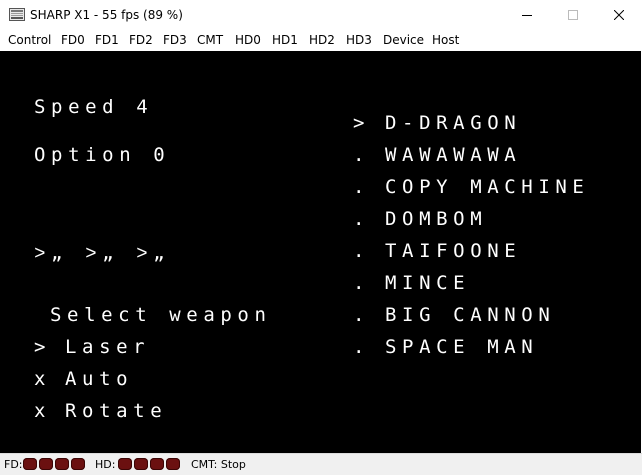 This screenshot has height=475, width=642. What do you see at coordinates (102, 155) in the screenshot?
I see `option-setting: Option 0` at bounding box center [102, 155].